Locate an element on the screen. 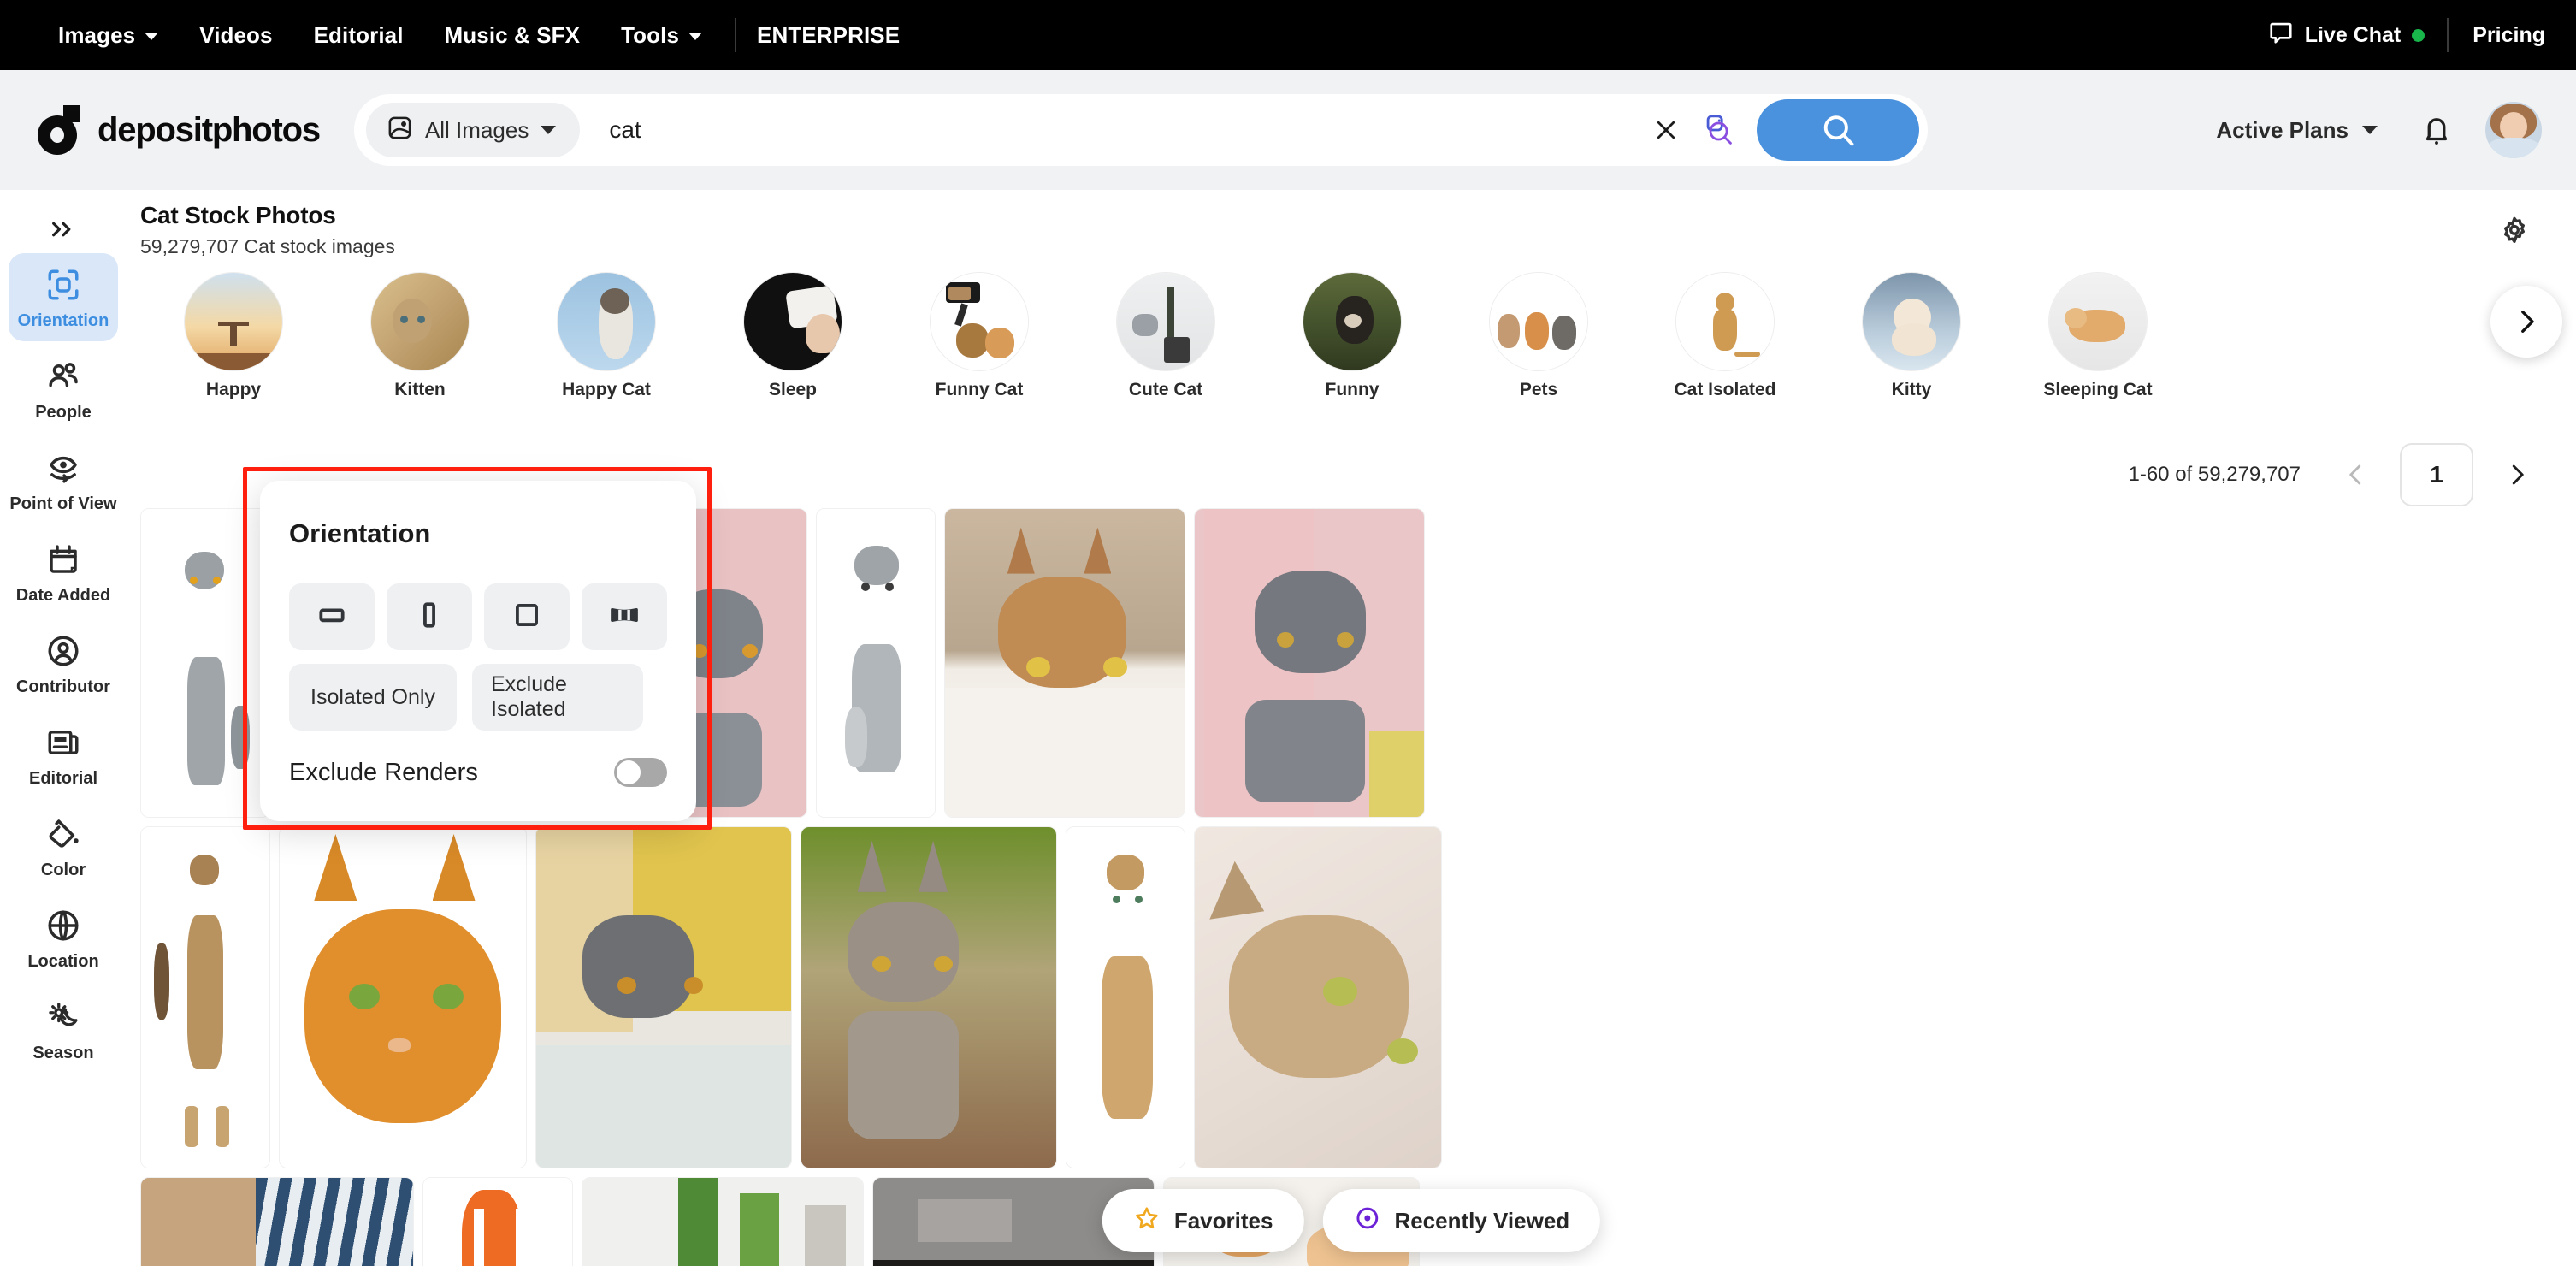 Image resolution: width=2576 pixels, height=1266 pixels. orientation-isolation-buttons: Isolated Only Exclude Isolated is located at coordinates (478, 697).